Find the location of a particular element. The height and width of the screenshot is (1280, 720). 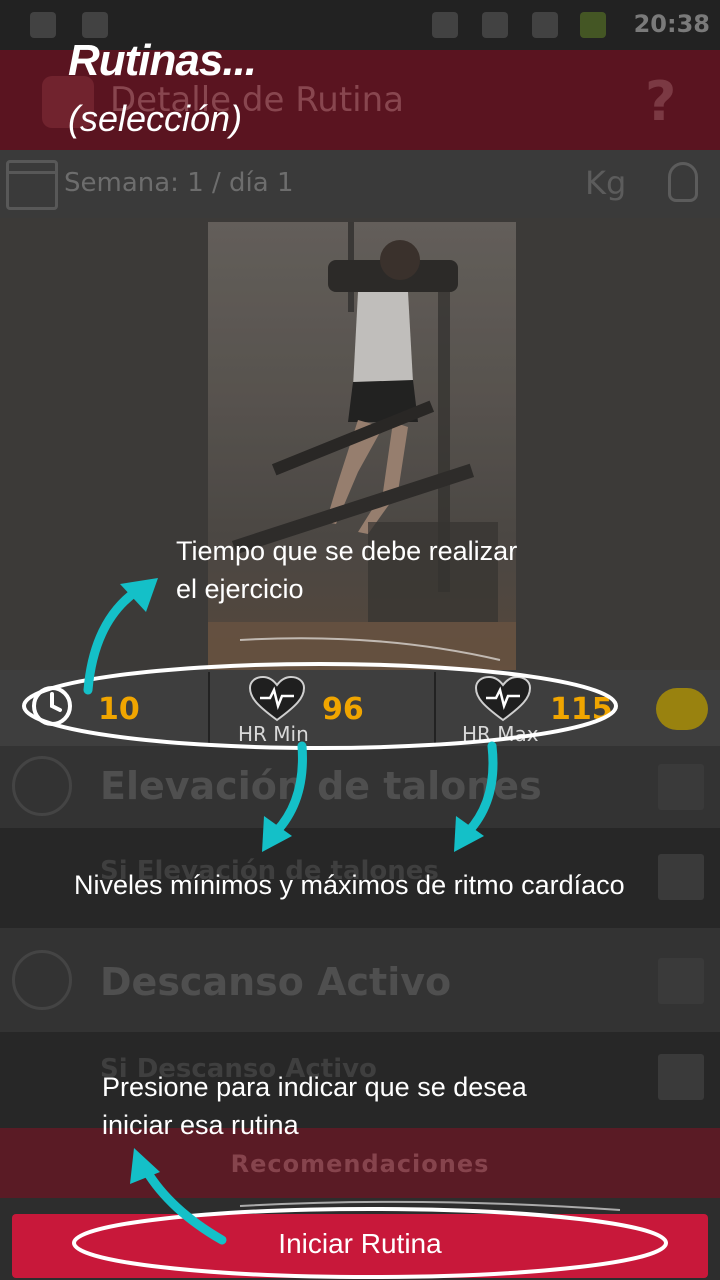

note-time-line1: Tiempo que se debe realizar is located at coordinates (347, 551).